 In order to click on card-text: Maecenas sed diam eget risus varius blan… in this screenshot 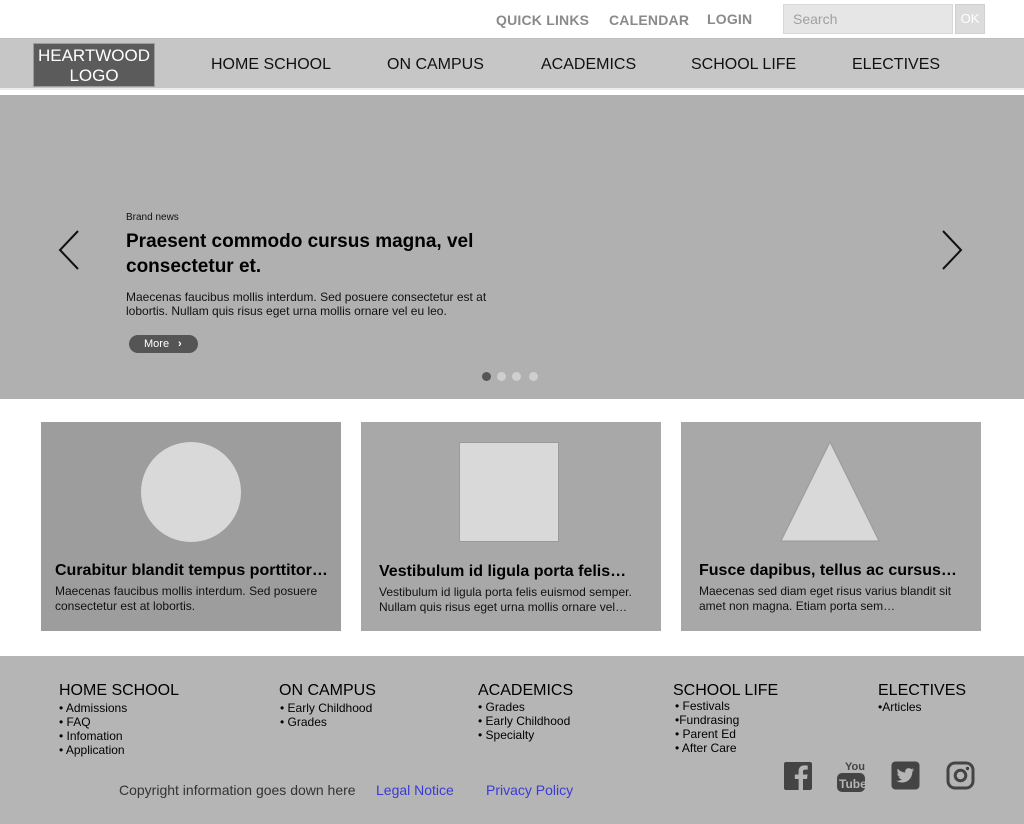, I will do `click(825, 598)`.